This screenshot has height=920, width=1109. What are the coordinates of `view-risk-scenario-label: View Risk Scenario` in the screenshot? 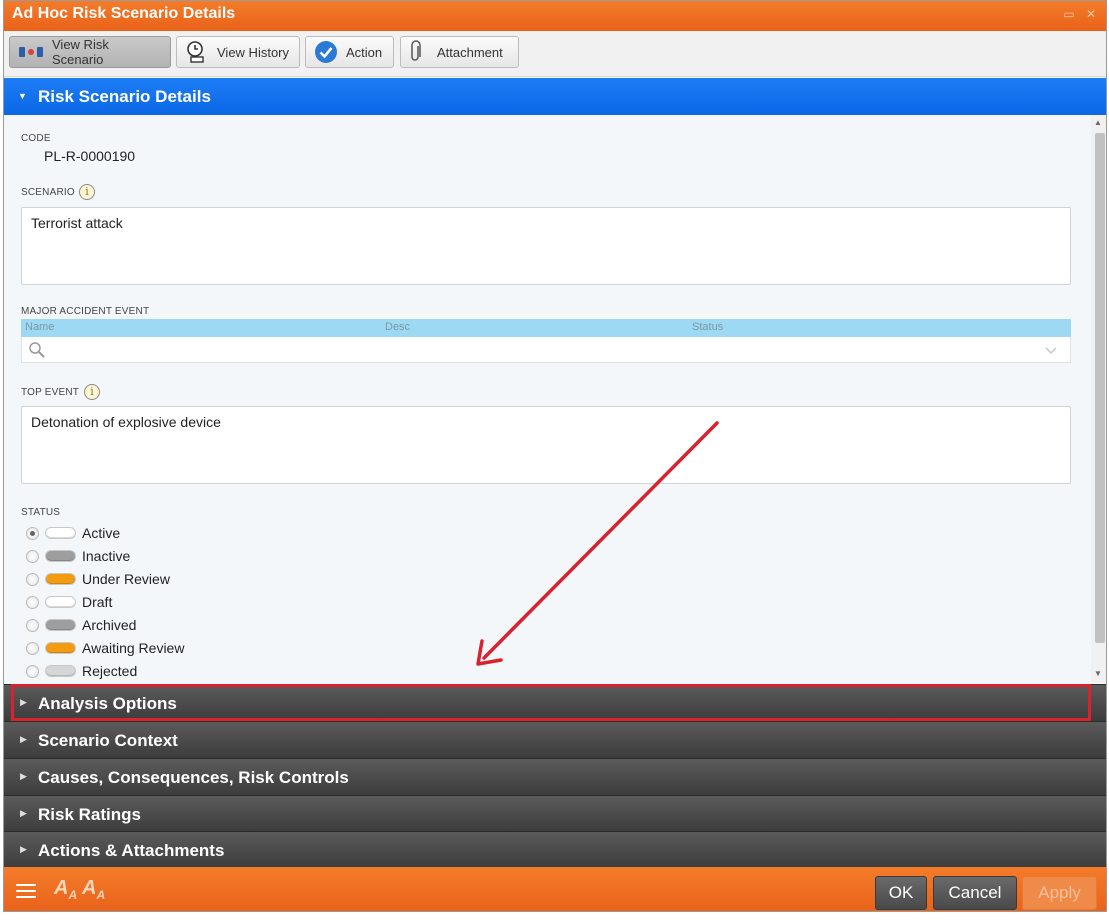 It's located at (80, 52).